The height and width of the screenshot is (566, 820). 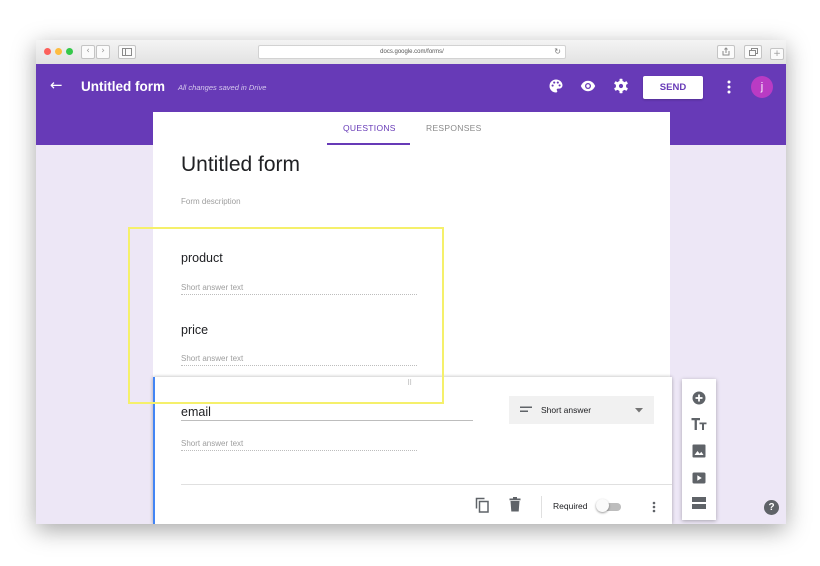 What do you see at coordinates (240, 165) in the screenshot?
I see `form-title: Untitled form` at bounding box center [240, 165].